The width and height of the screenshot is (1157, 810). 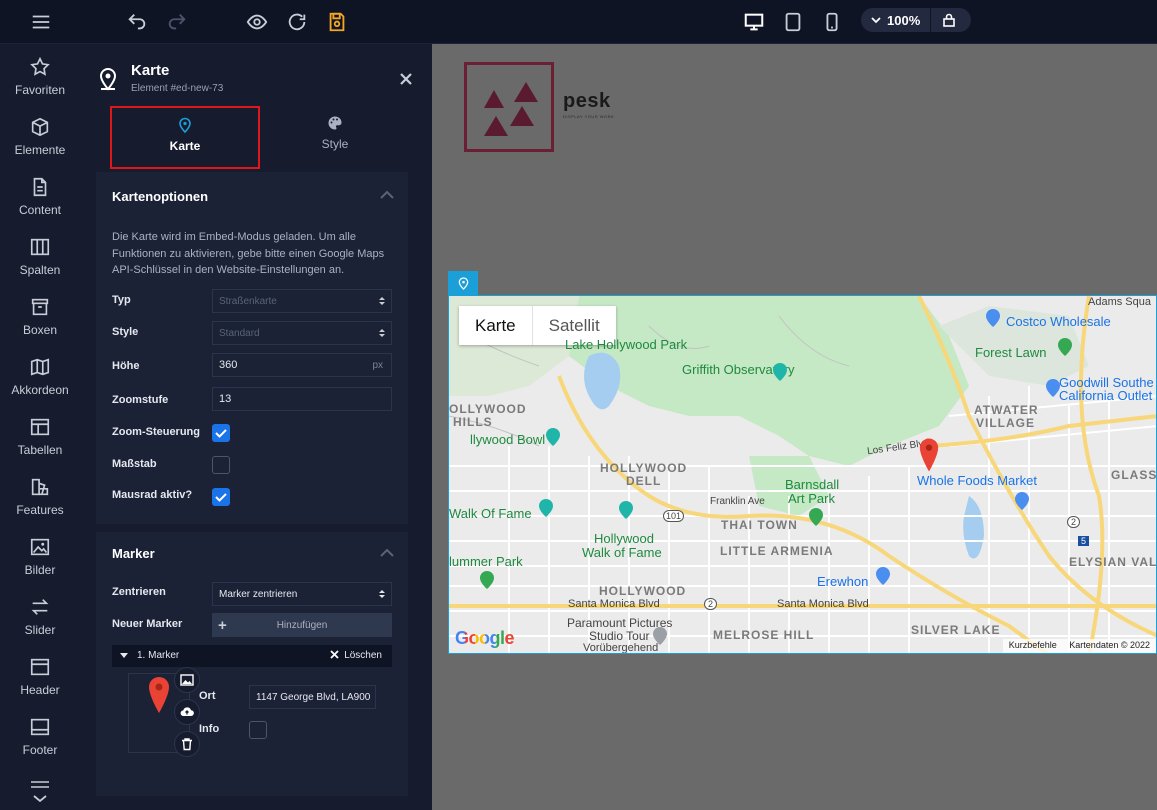 What do you see at coordinates (187, 744) in the screenshot?
I see `marker-delete-button` at bounding box center [187, 744].